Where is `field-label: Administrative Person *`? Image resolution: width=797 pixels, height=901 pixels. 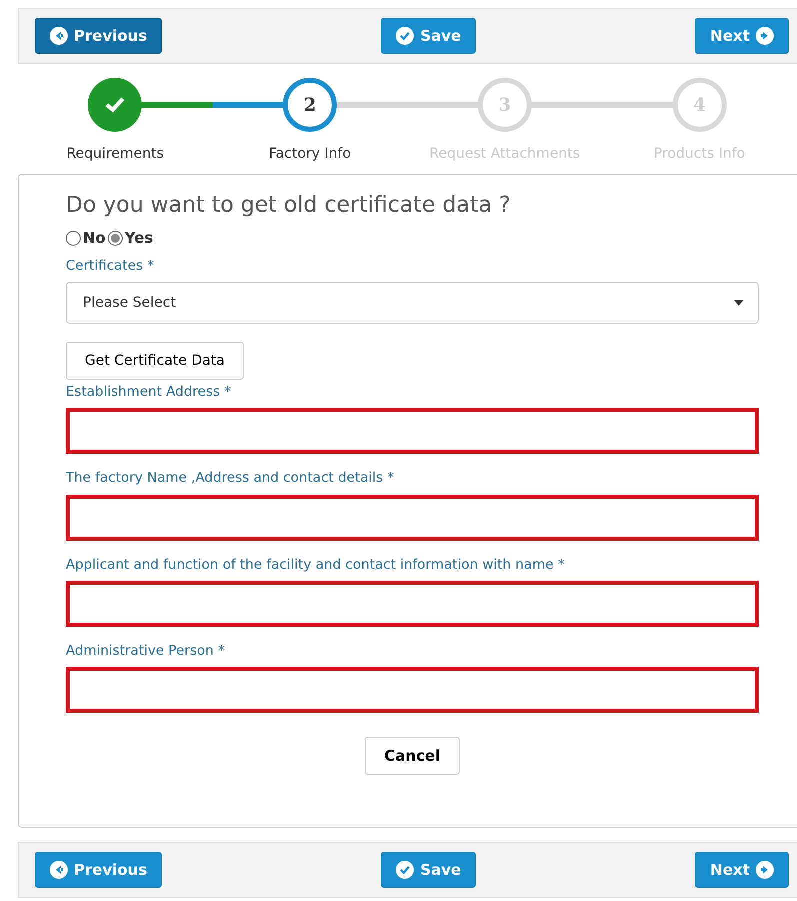
field-label: Administrative Person * is located at coordinates (146, 651).